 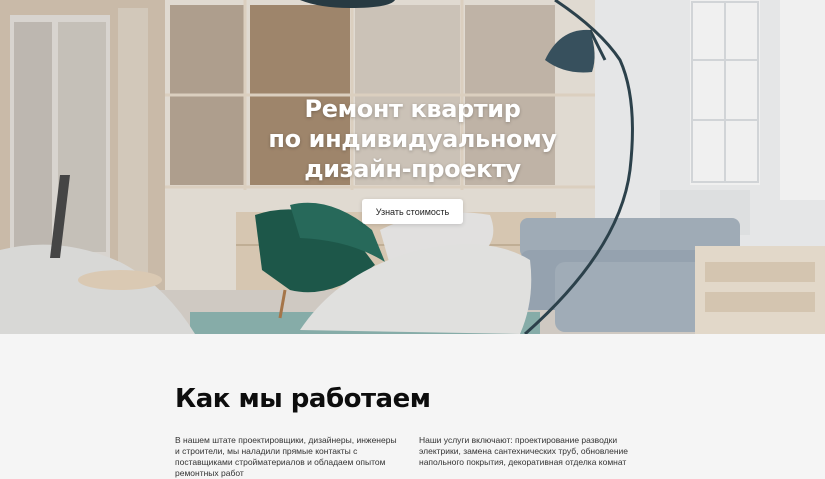 I want to click on section-title: Как мы работаем, so click(x=303, y=399).